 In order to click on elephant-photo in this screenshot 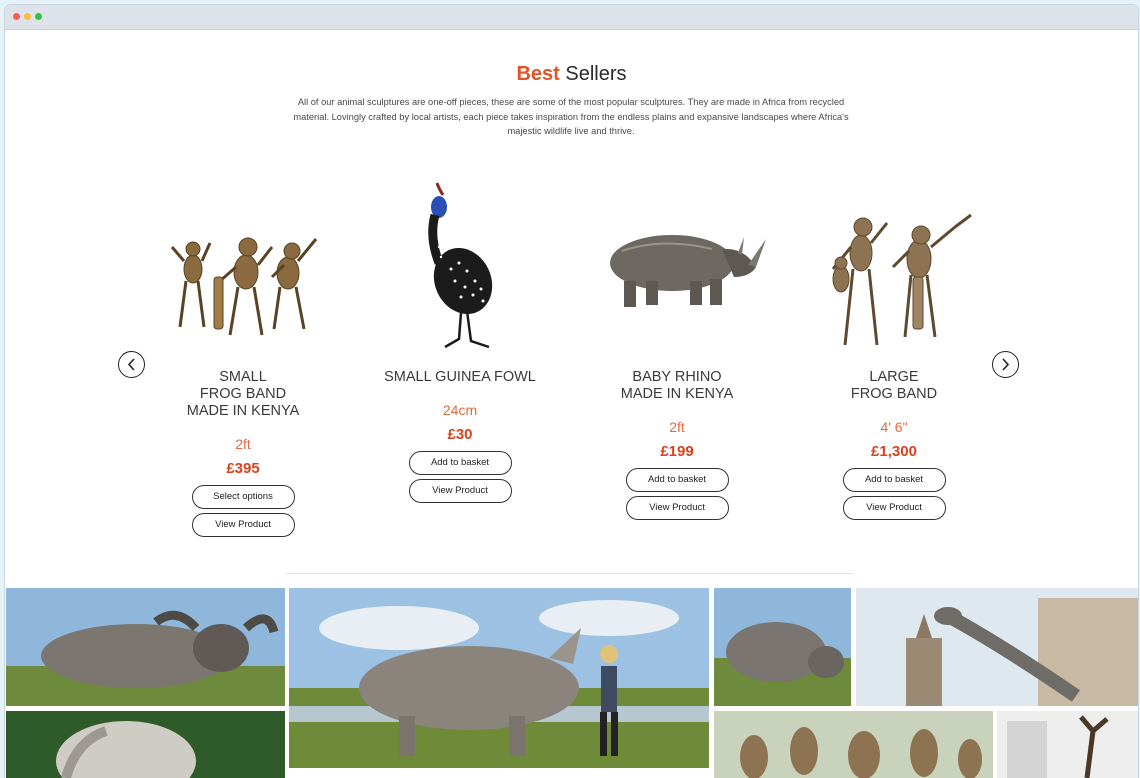, I will do `click(145, 744)`.